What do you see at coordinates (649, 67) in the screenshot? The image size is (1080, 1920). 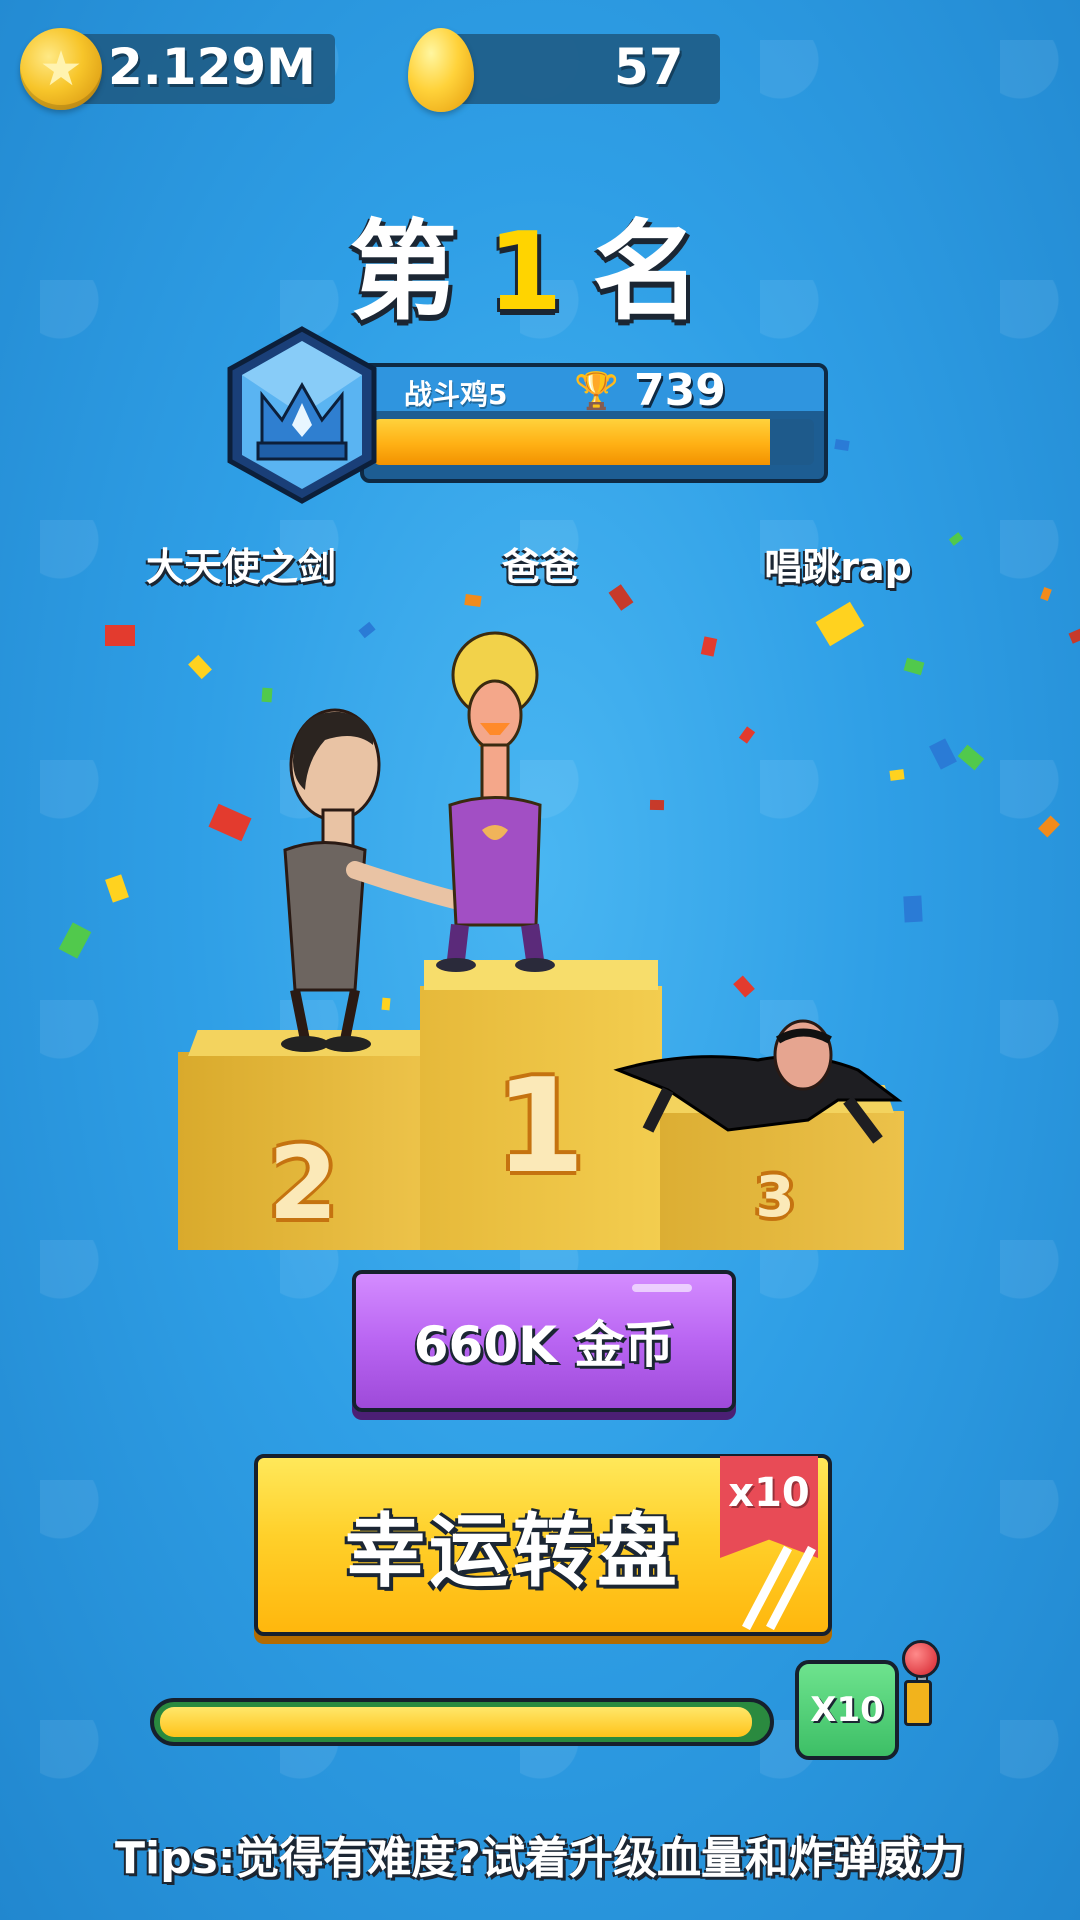 I see `egg-count: 57` at bounding box center [649, 67].